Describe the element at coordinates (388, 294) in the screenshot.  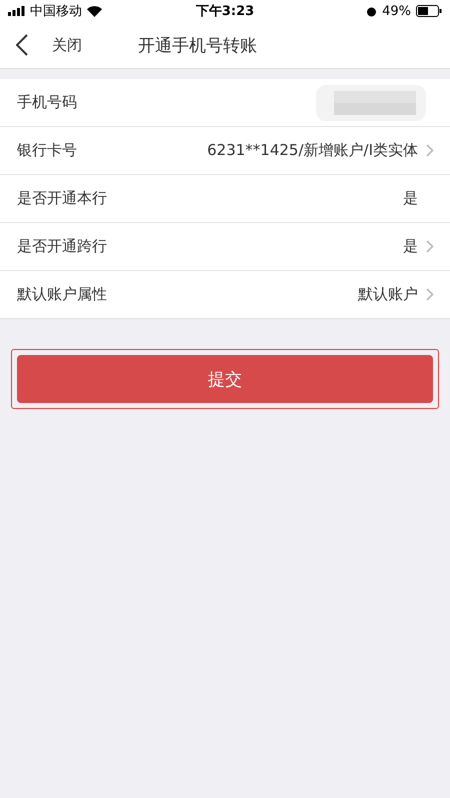
I see `row-value: 默认账户` at that location.